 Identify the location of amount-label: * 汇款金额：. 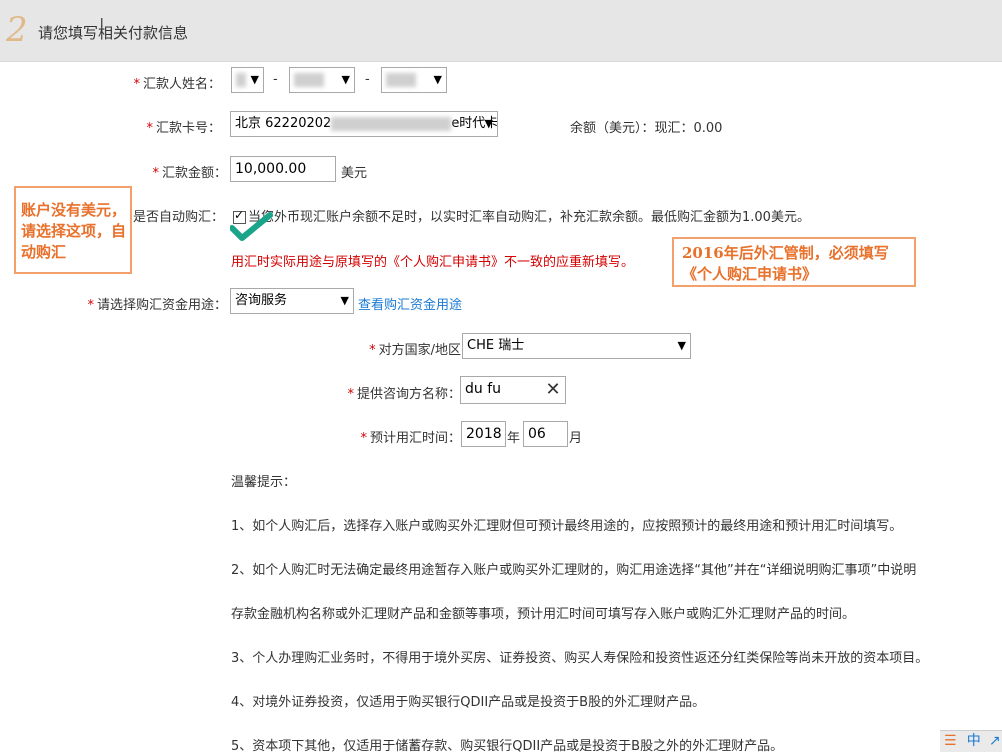
(189, 173).